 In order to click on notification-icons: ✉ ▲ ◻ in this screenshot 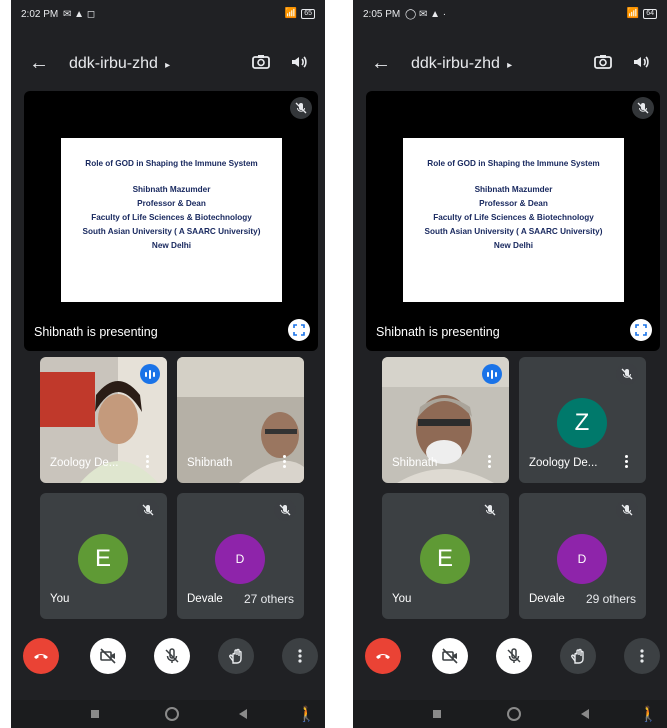, I will do `click(79, 14)`.